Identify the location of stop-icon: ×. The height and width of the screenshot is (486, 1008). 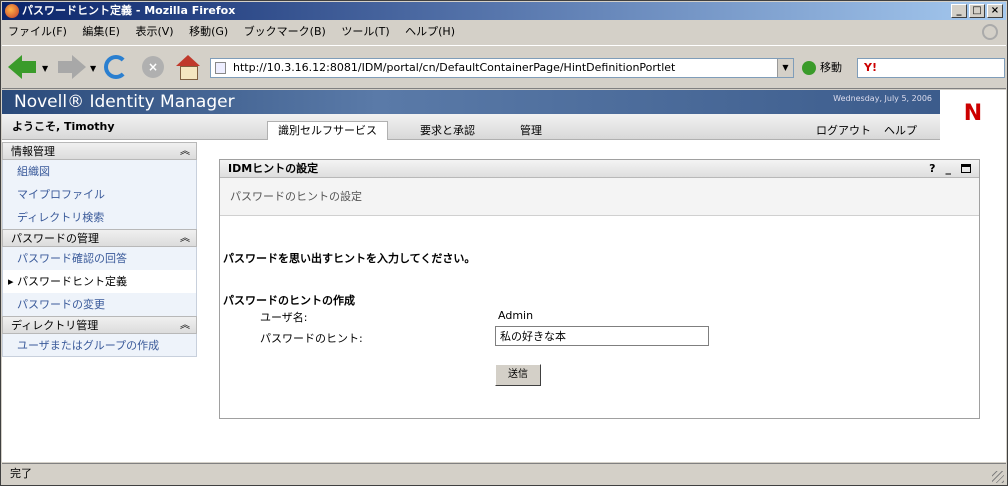
(153, 67).